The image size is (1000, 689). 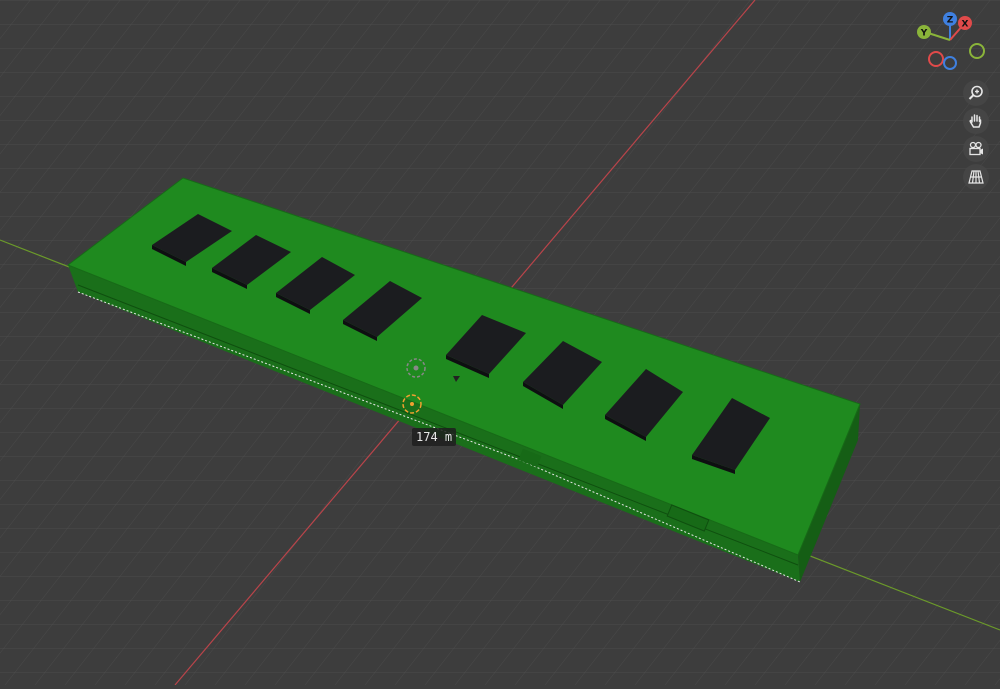 I want to click on camera-icon, so click(x=976, y=148).